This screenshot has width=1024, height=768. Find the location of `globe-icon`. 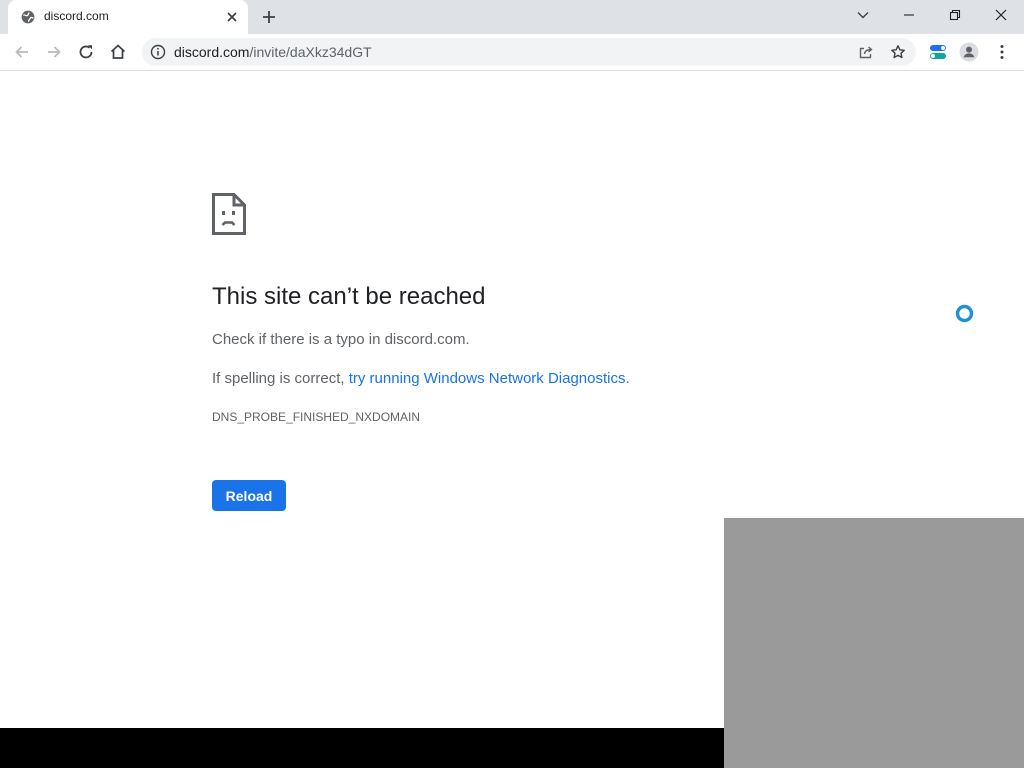

globe-icon is located at coordinates (28, 17).